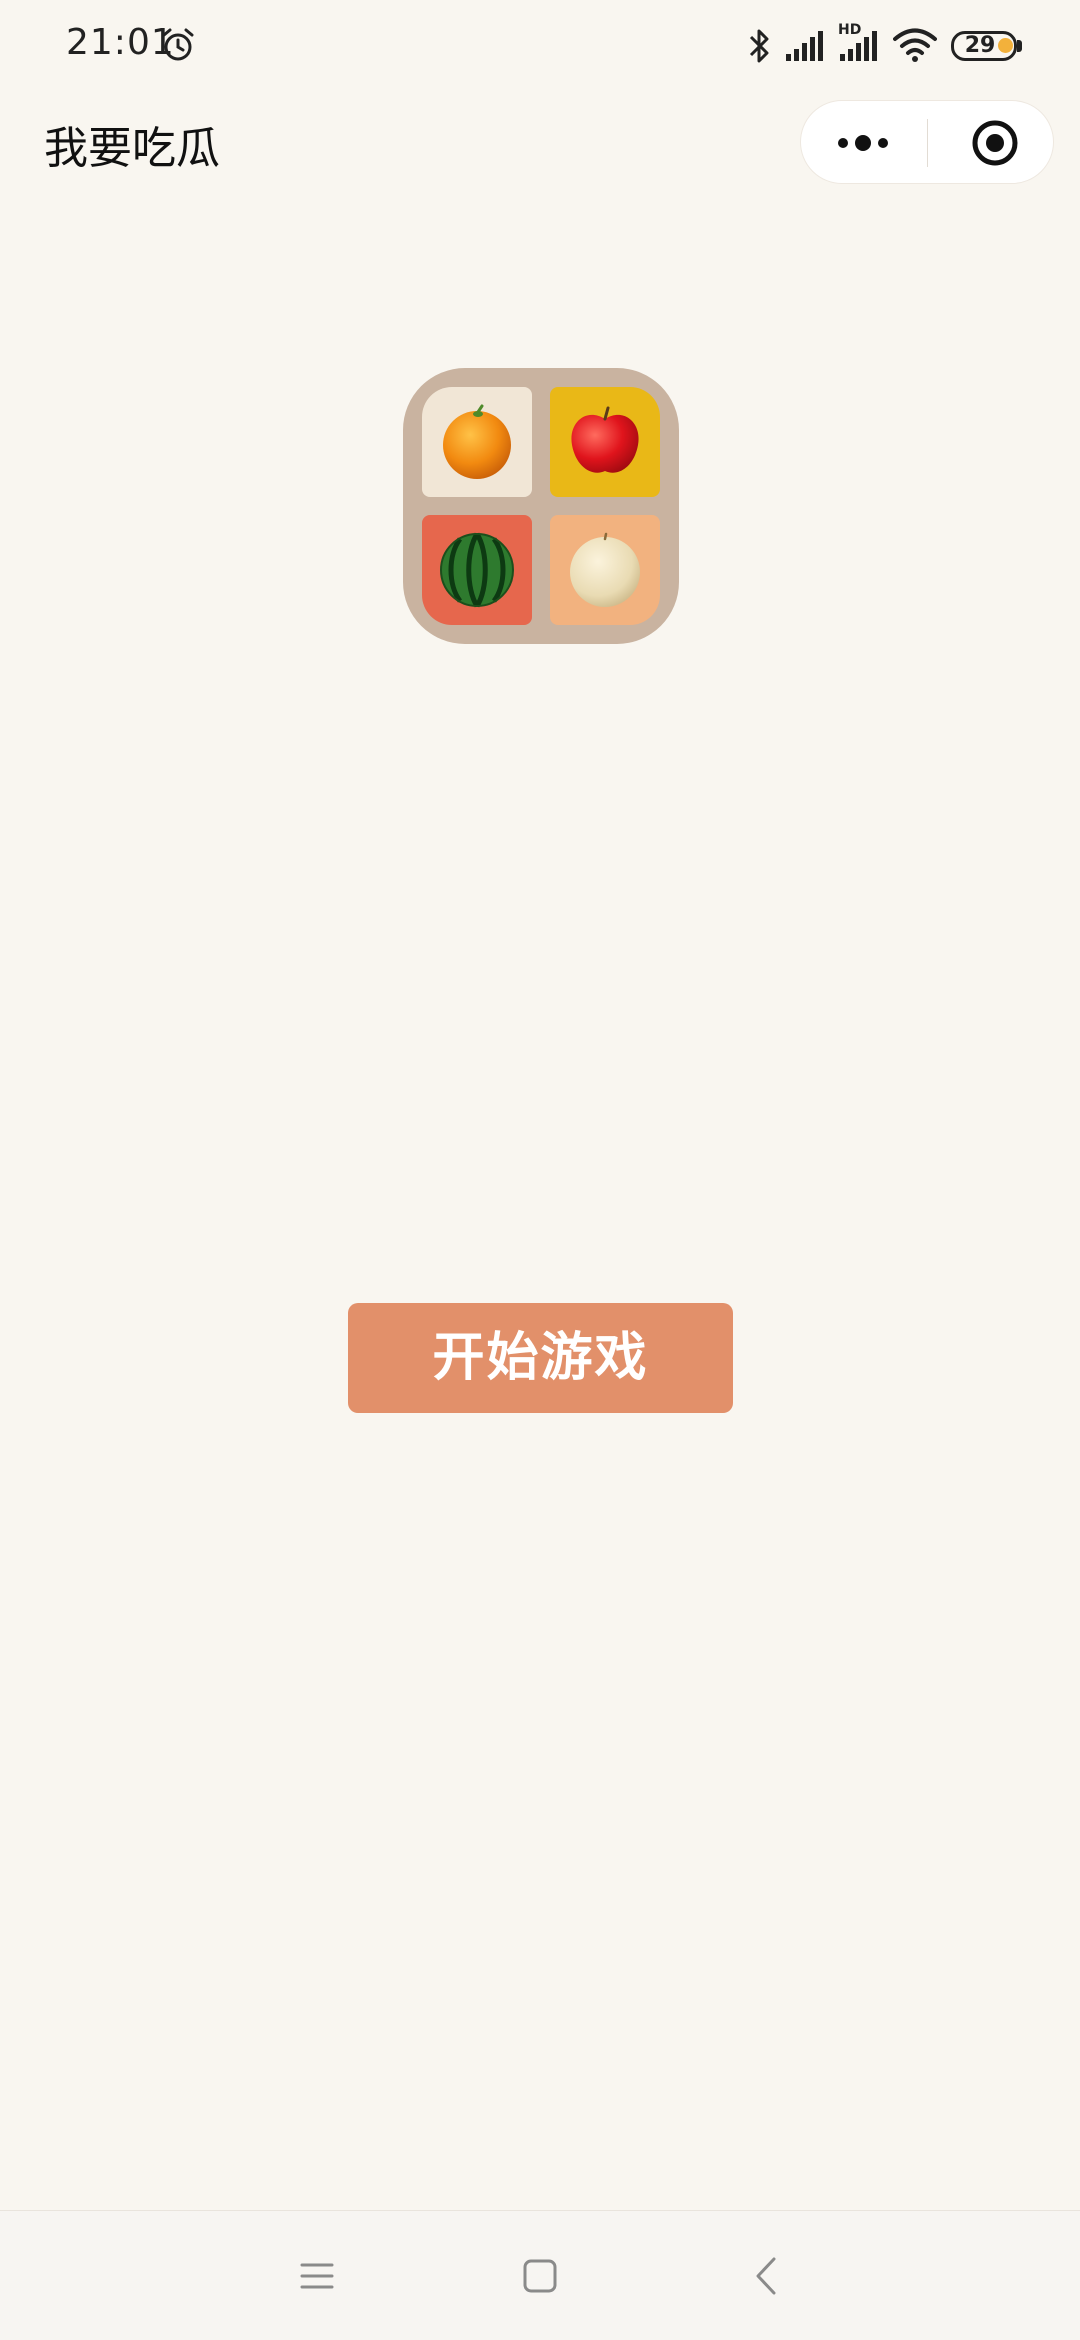 Image resolution: width=1080 pixels, height=2340 pixels. Describe the element at coordinates (804, 46) in the screenshot. I see `signal-icon` at that location.